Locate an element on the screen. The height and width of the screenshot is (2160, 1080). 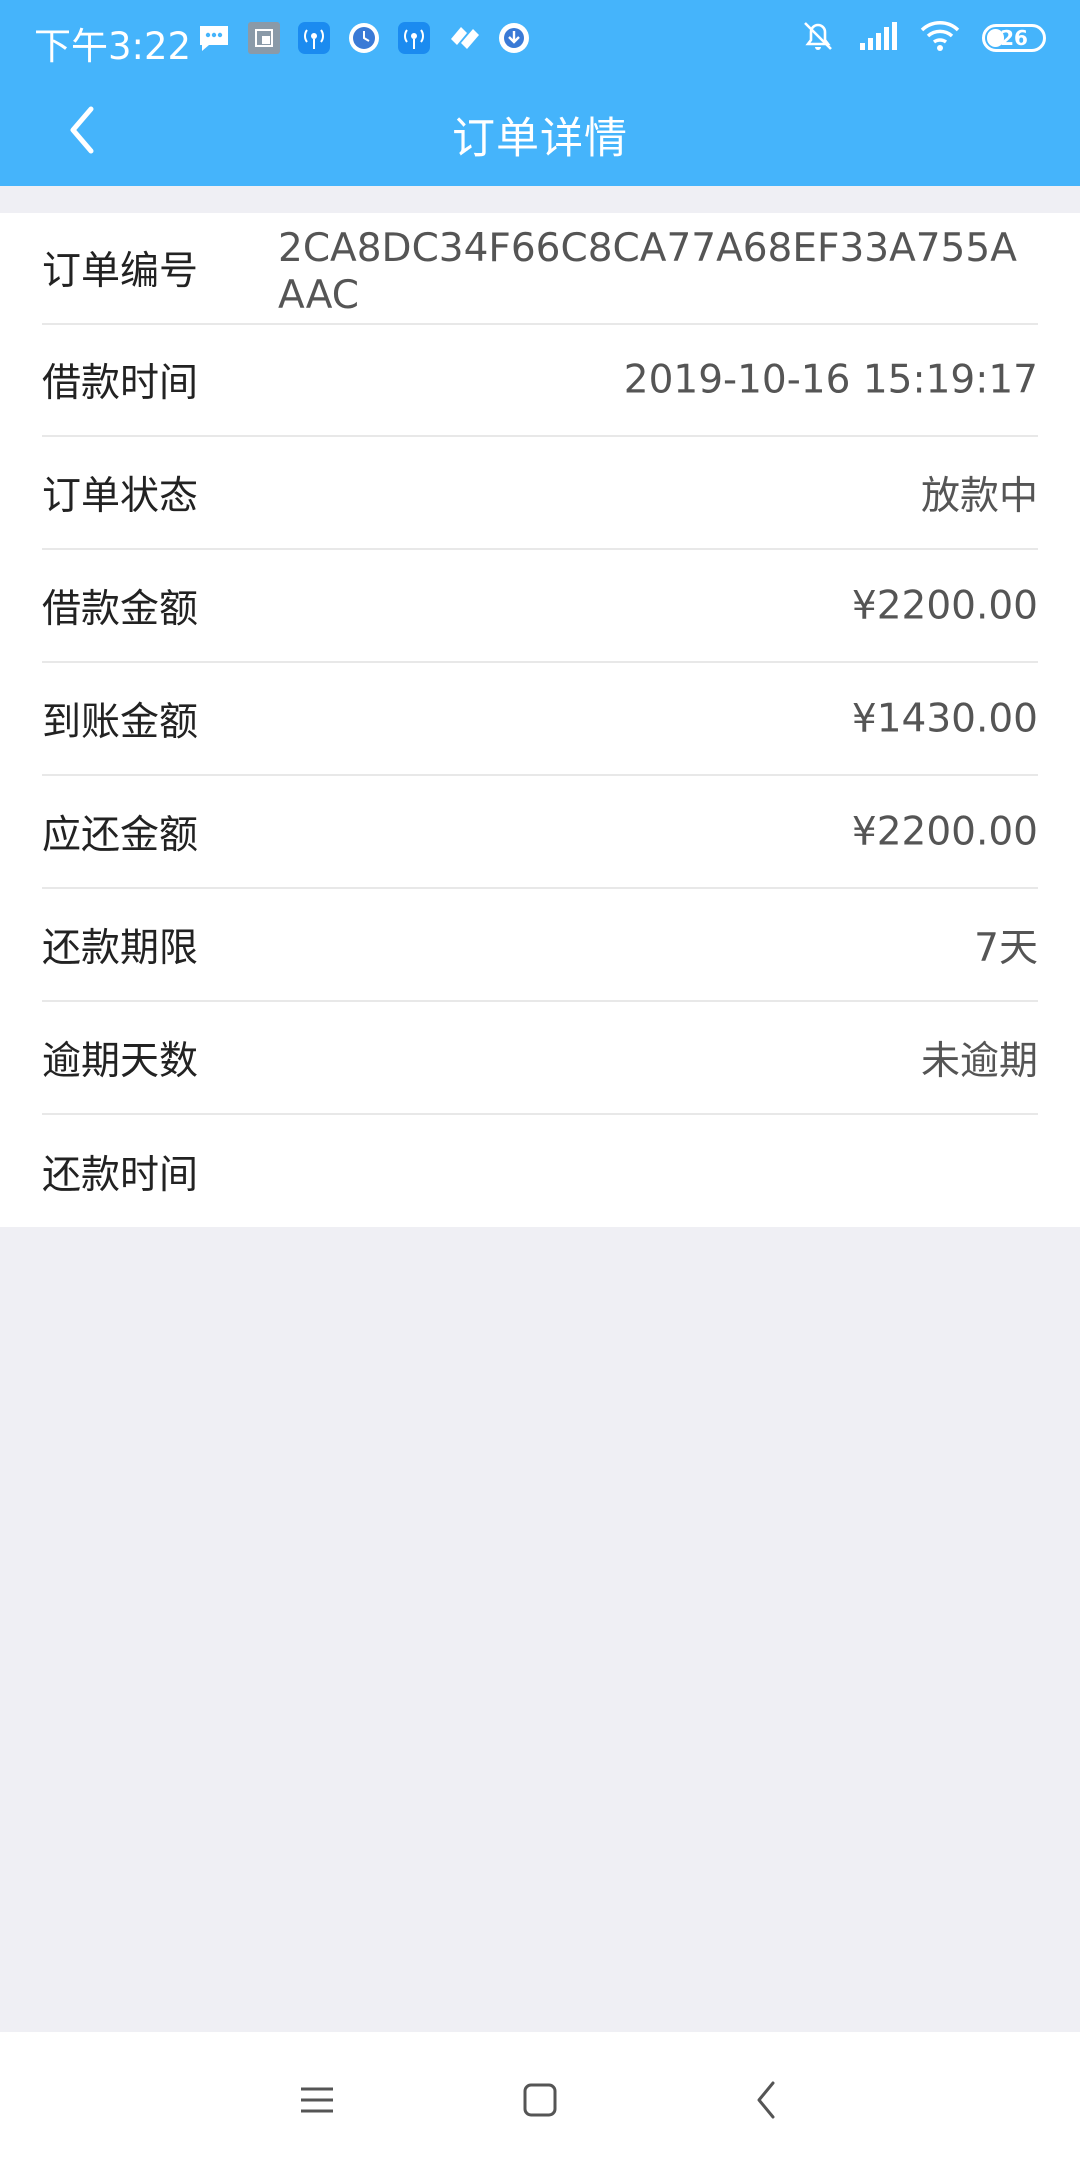
menu-button is located at coordinates (317, 2100).